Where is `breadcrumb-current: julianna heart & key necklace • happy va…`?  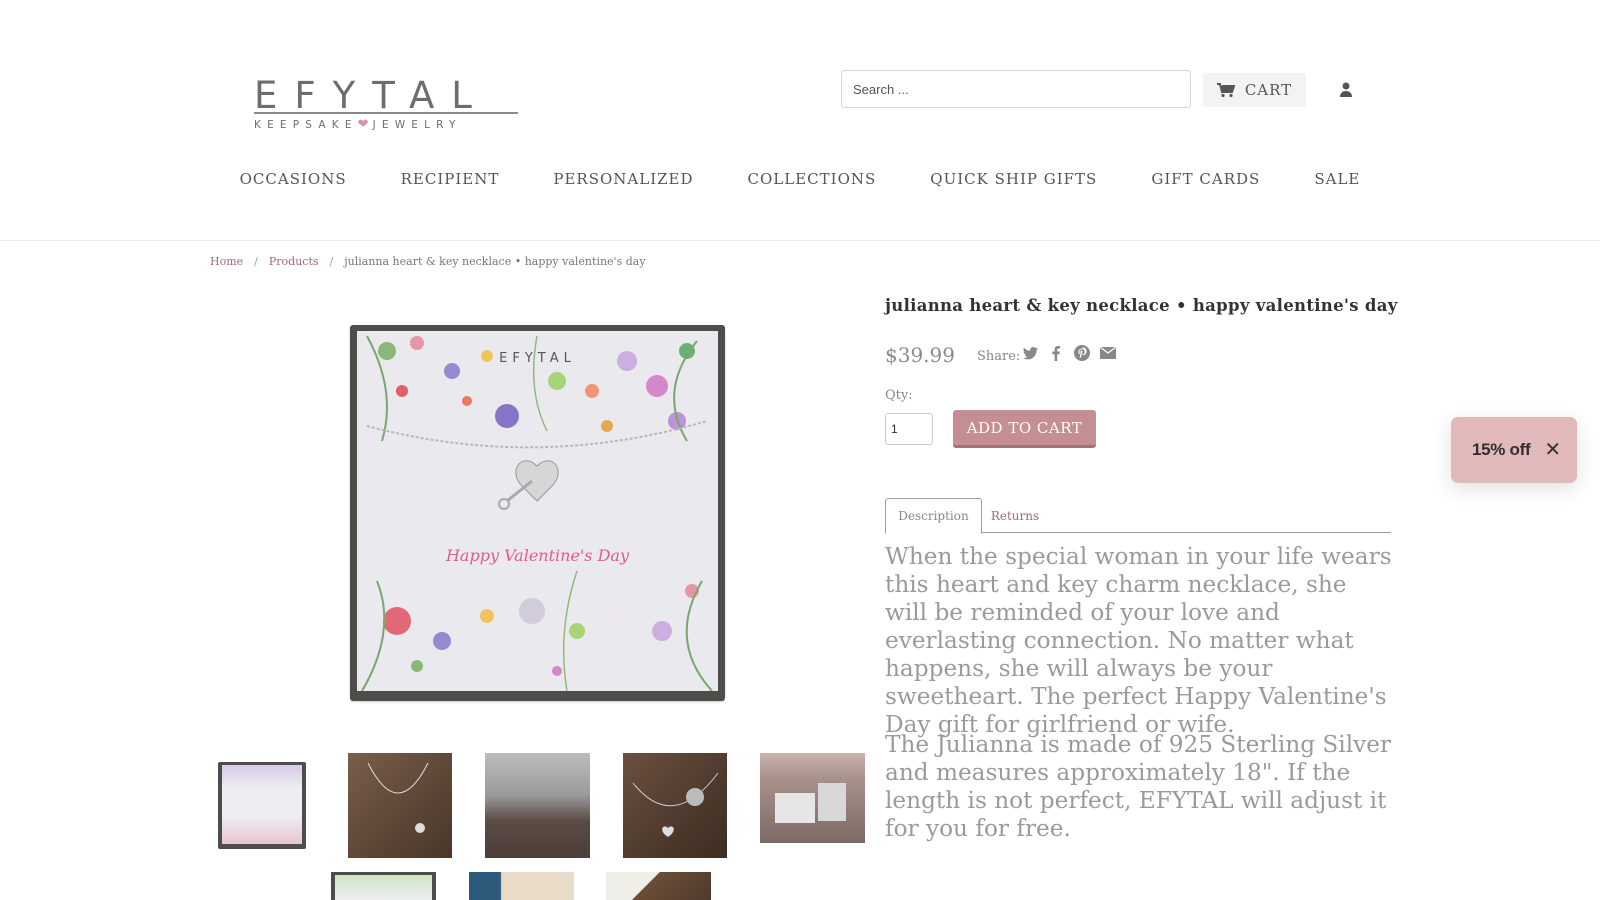
breadcrumb-current: julianna heart & key necklace • happy va… is located at coordinates (495, 261).